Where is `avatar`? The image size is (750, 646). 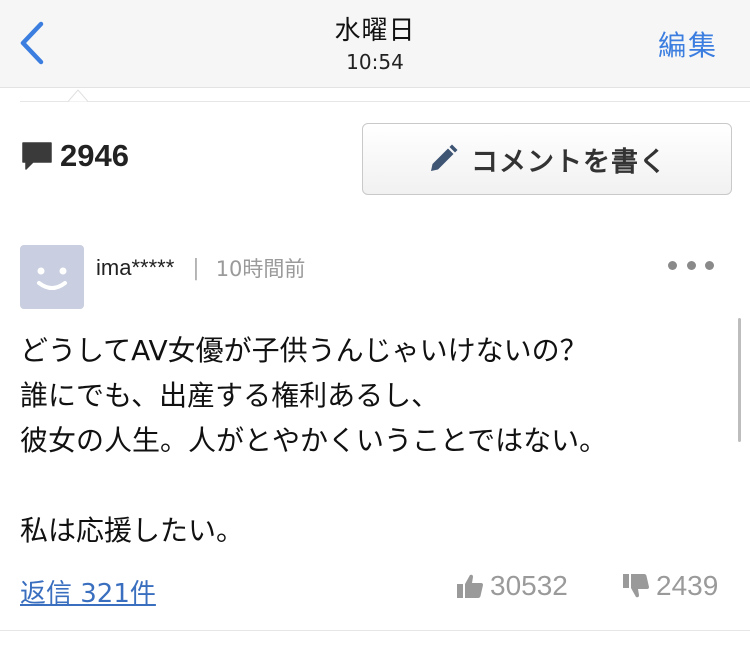 avatar is located at coordinates (52, 277).